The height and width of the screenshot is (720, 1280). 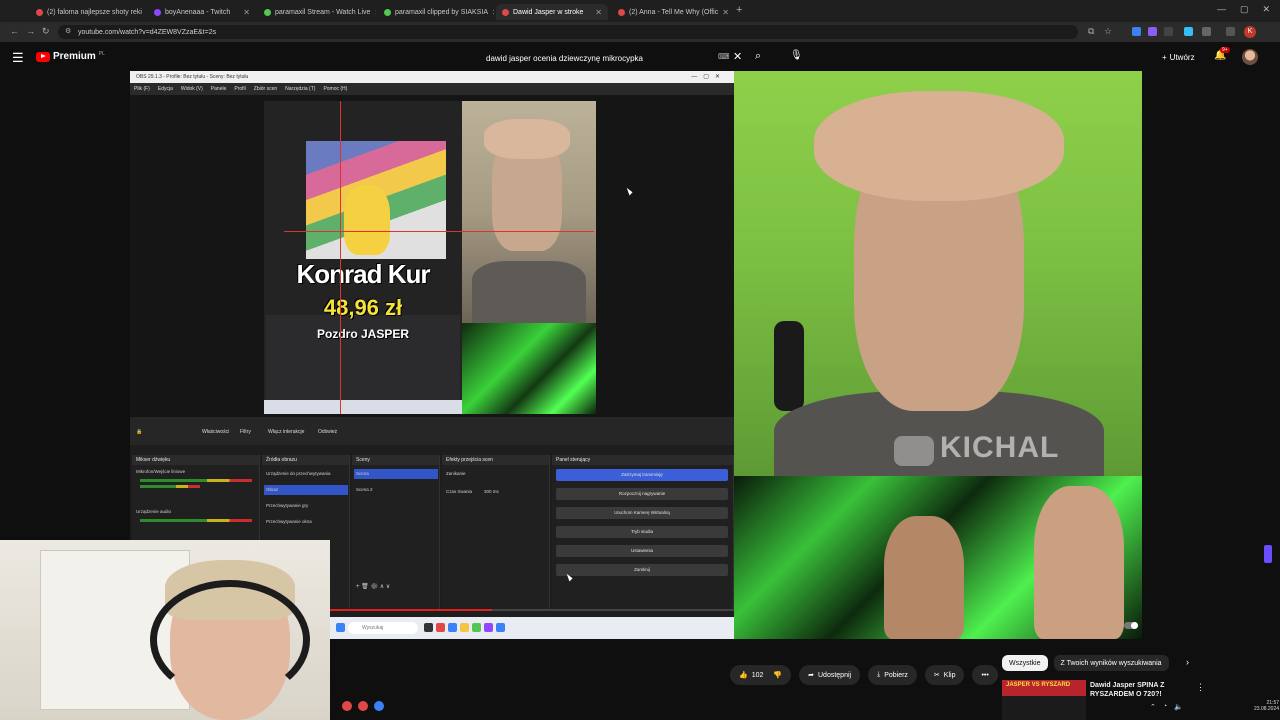 What do you see at coordinates (529, 212) in the screenshot?
I see `webcam-source` at bounding box center [529, 212].